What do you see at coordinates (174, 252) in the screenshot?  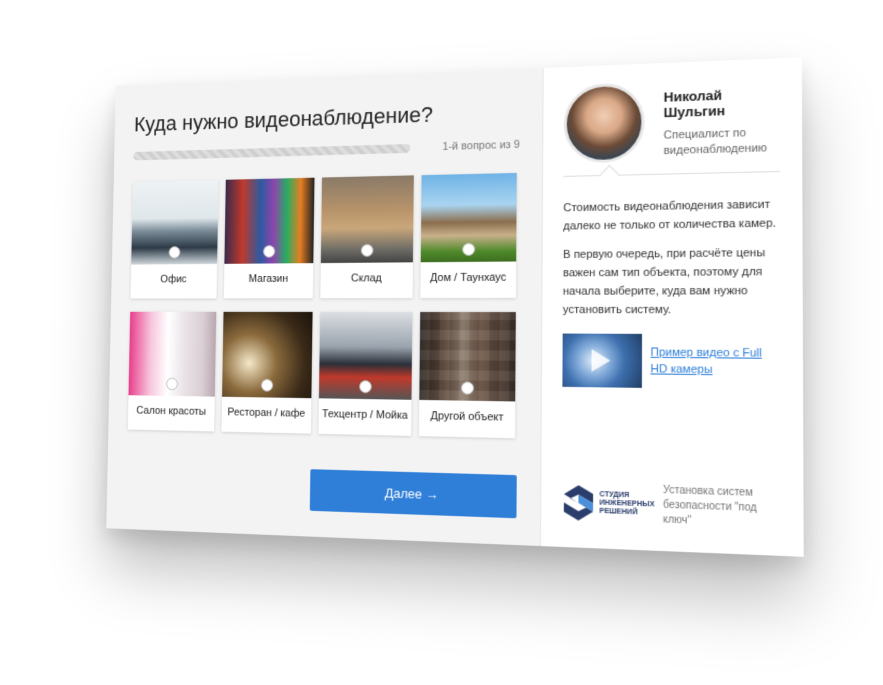 I see `radio-office` at bounding box center [174, 252].